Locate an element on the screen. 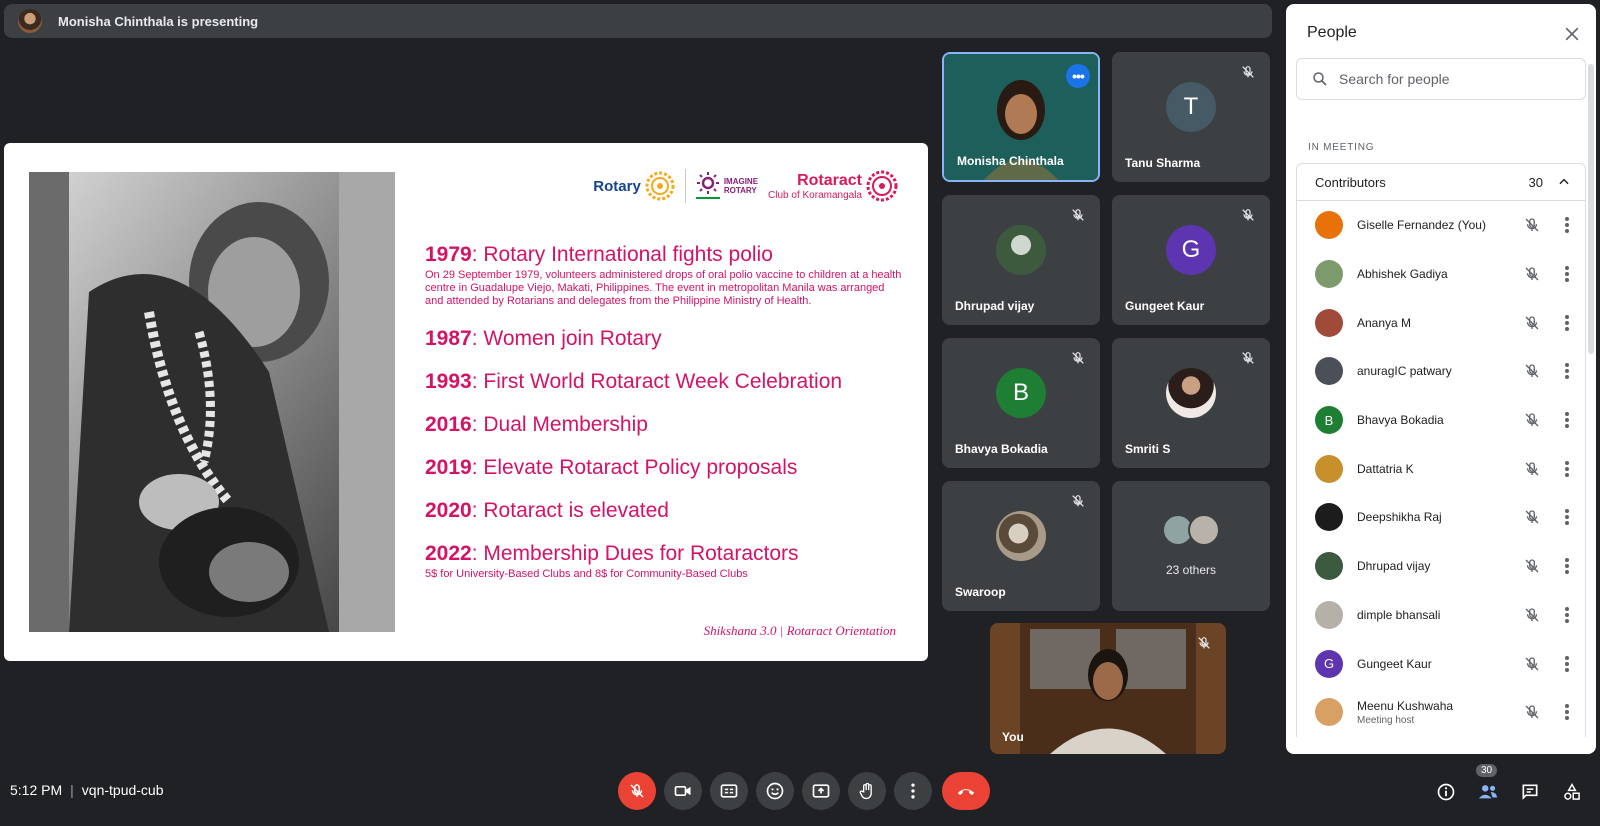 Image resolution: width=1600 pixels, height=826 pixels. participant-tile-dhrupad: Dhrupad vijay is located at coordinates (1021, 260).